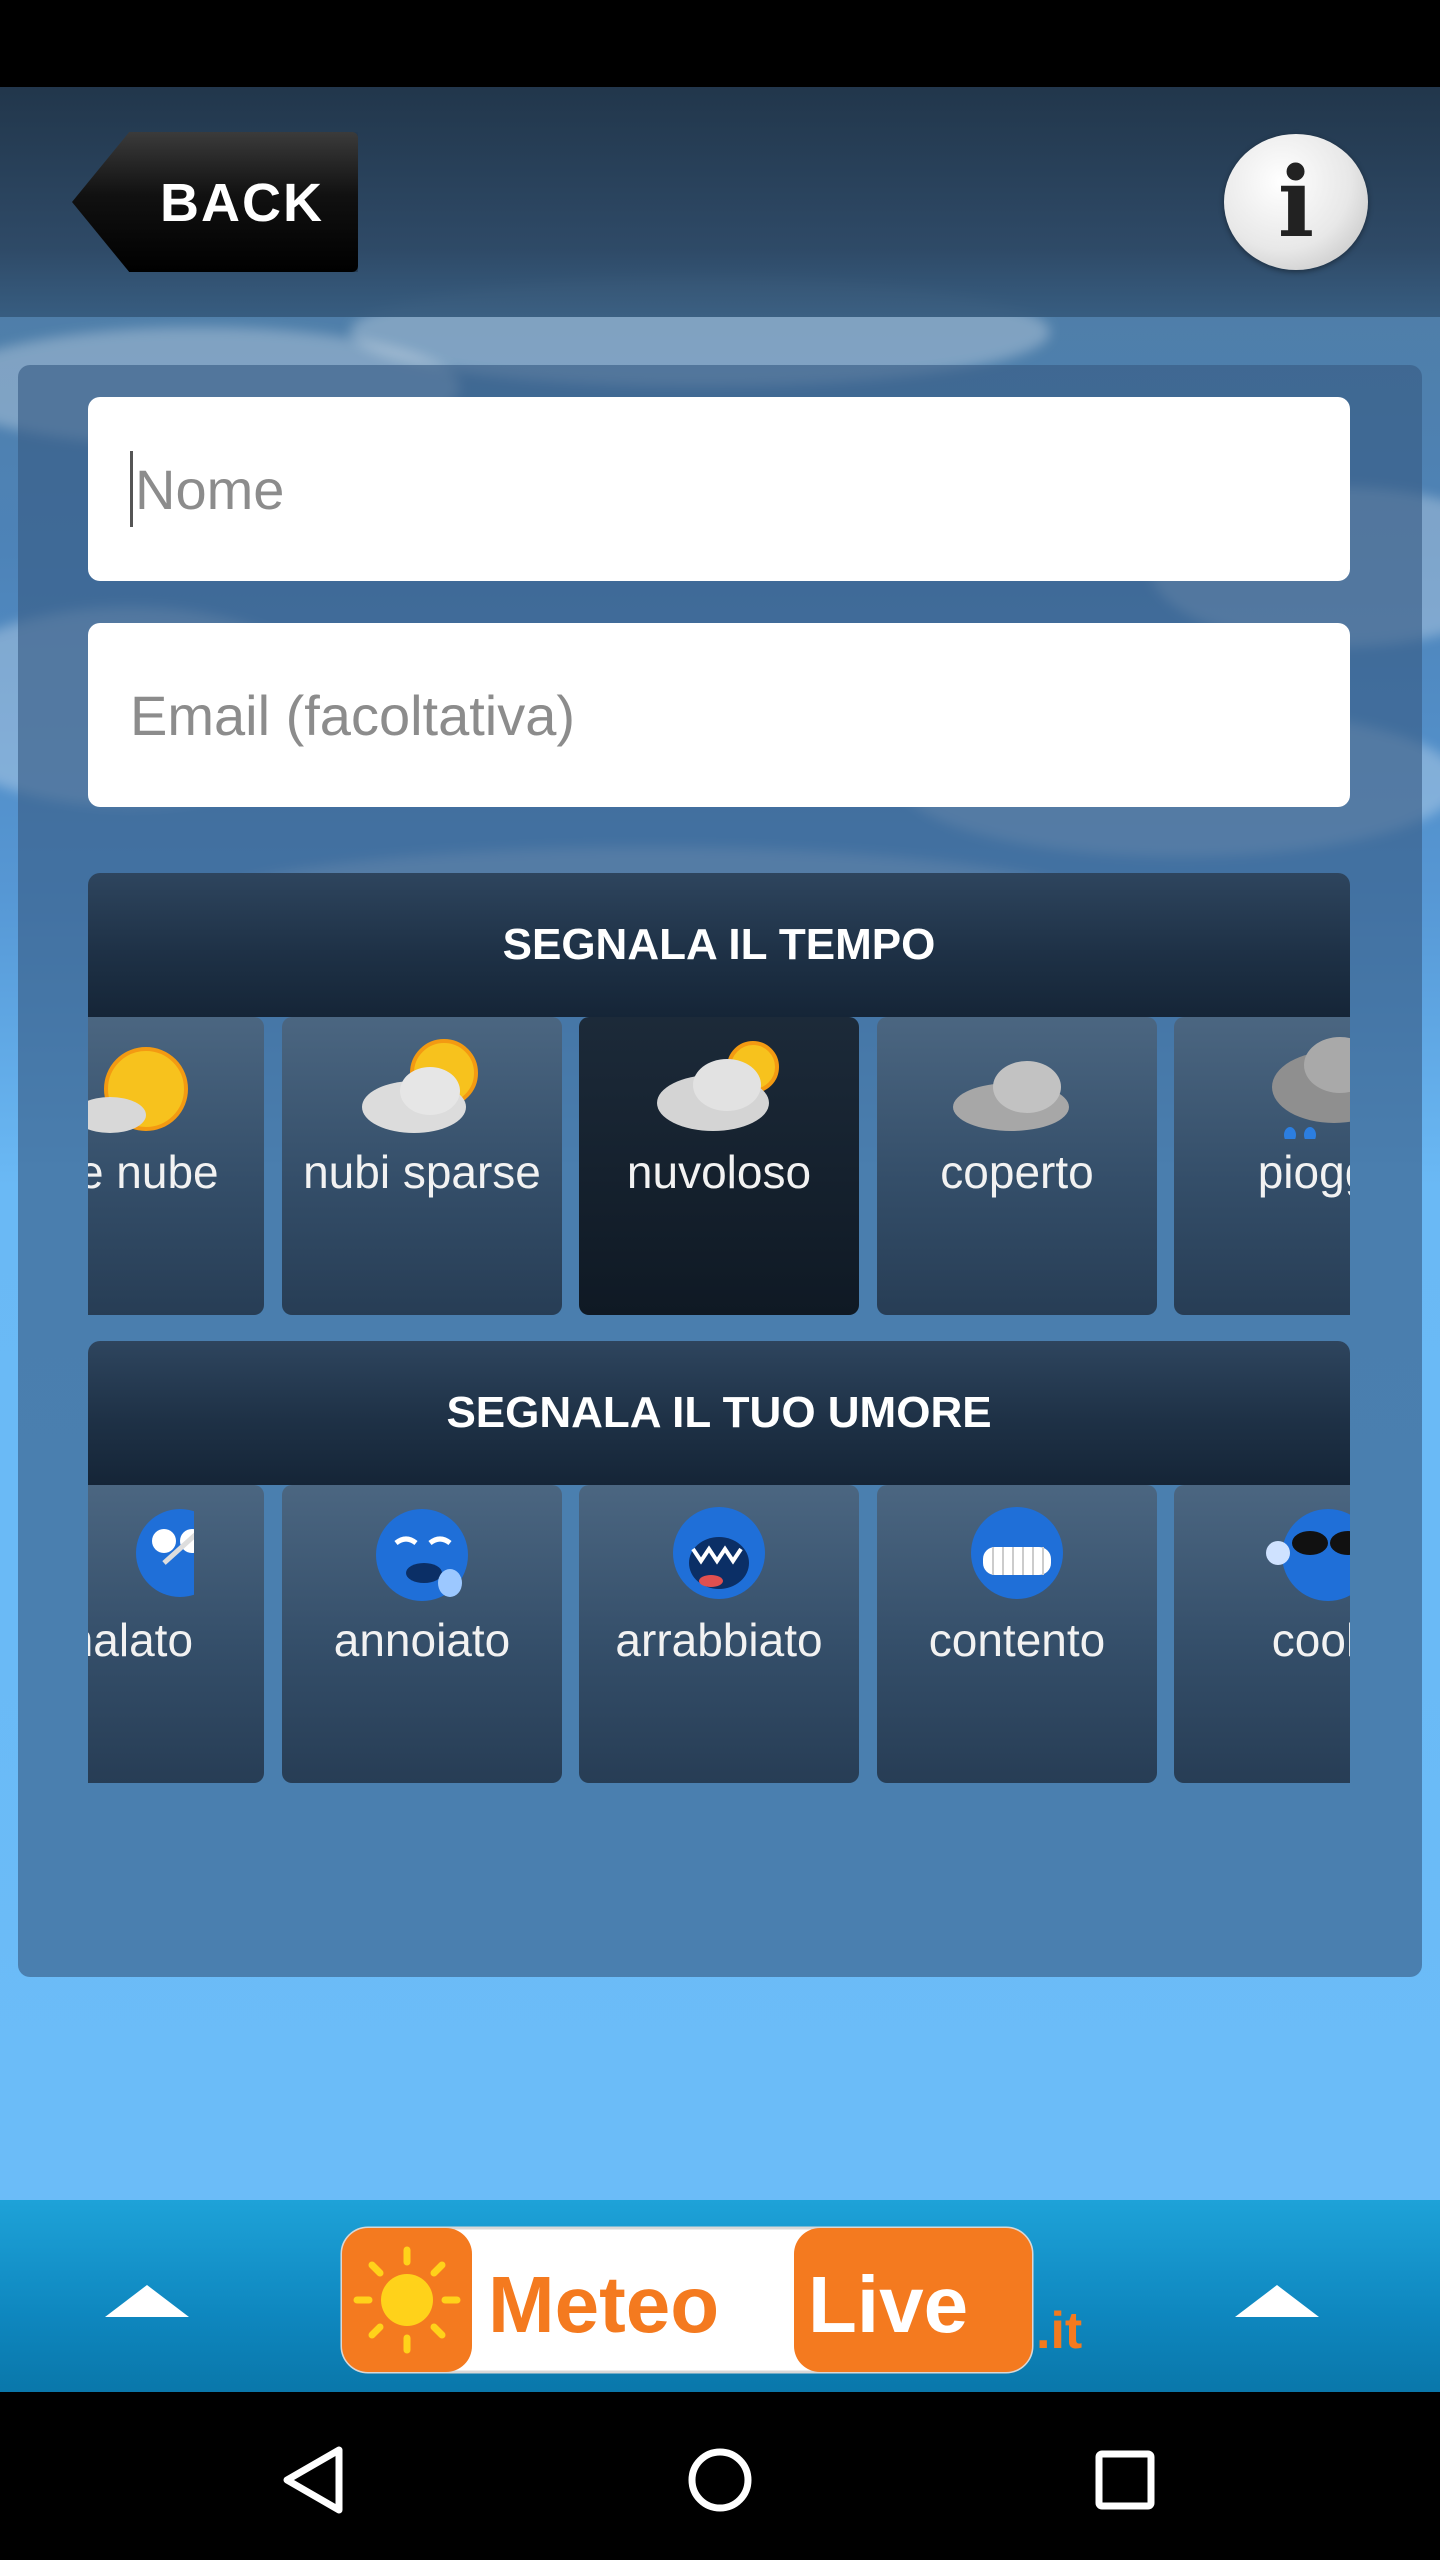  Describe the element at coordinates (1262, 1634) in the screenshot. I see `mood-tile-5: cool` at that location.